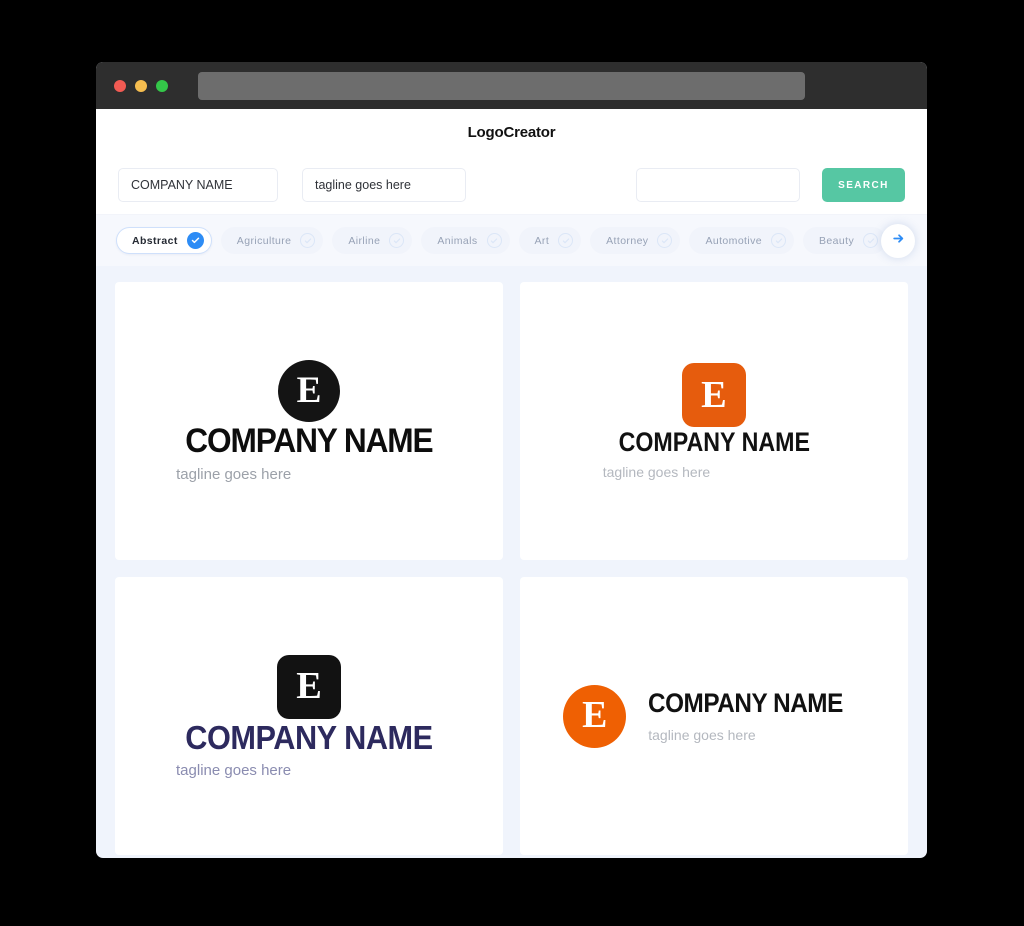  I want to click on categories-next-button, so click(898, 240).